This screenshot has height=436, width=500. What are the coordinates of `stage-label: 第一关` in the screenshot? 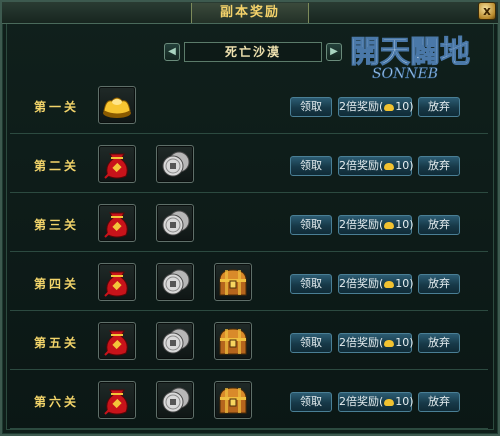 It's located at (57, 107).